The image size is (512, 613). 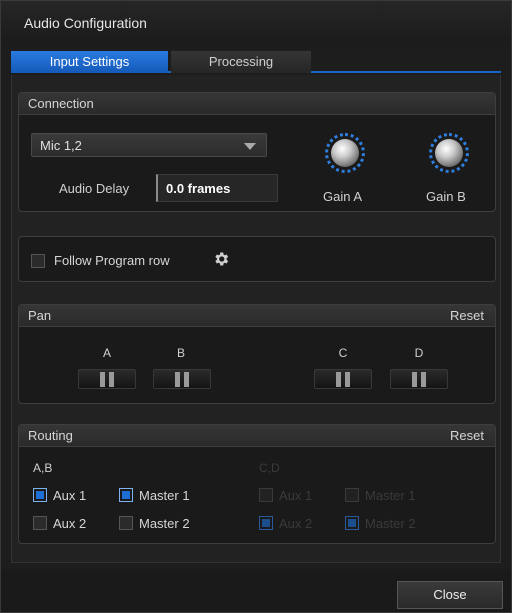 What do you see at coordinates (180, 353) in the screenshot?
I see `pan-label-b: B` at bounding box center [180, 353].